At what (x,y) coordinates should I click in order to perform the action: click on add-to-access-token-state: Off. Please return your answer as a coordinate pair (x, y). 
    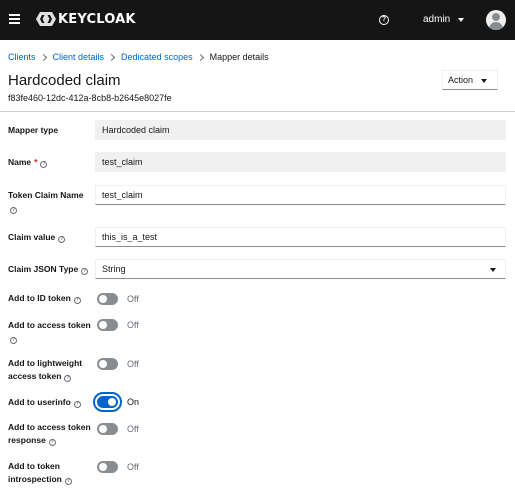
    Looking at the image, I should click on (133, 325).